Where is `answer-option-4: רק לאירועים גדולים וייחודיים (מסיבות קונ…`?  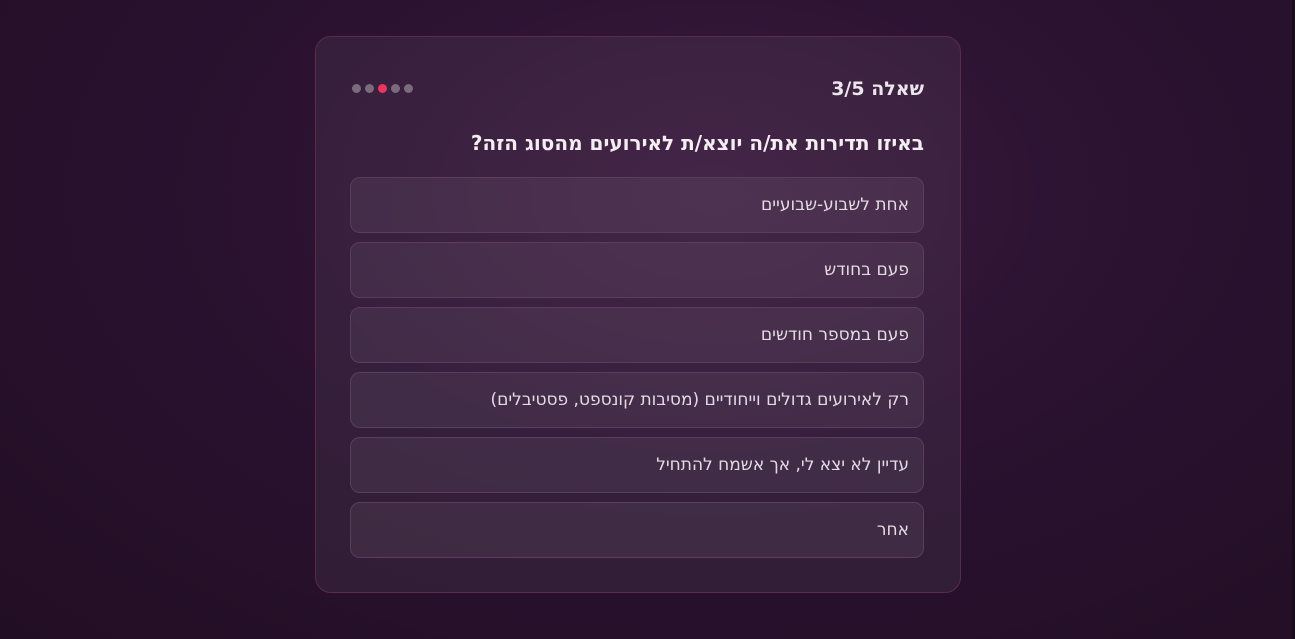 answer-option-4: רק לאירועים גדולים וייחודיים (מסיבות קונ… is located at coordinates (637, 400).